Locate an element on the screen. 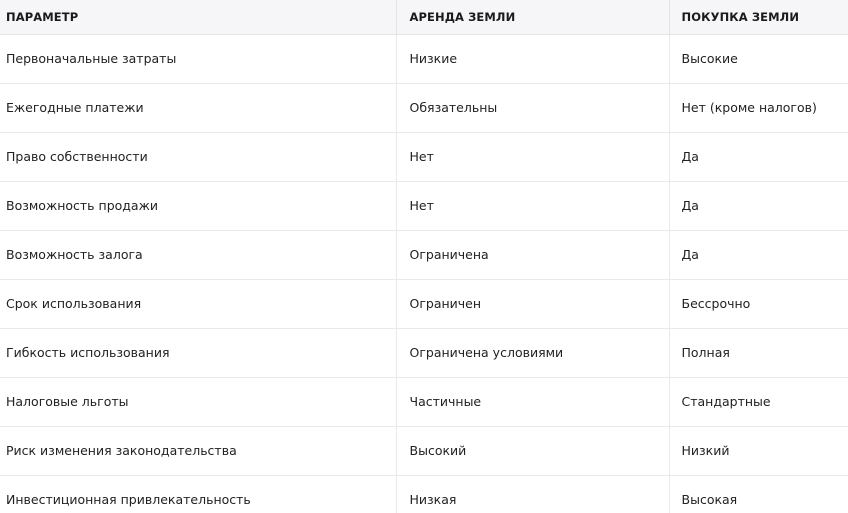 This screenshot has width=848, height=513. header-land-purchase: ПОКУПКА ЗЕМЛИ is located at coordinates (758, 17).